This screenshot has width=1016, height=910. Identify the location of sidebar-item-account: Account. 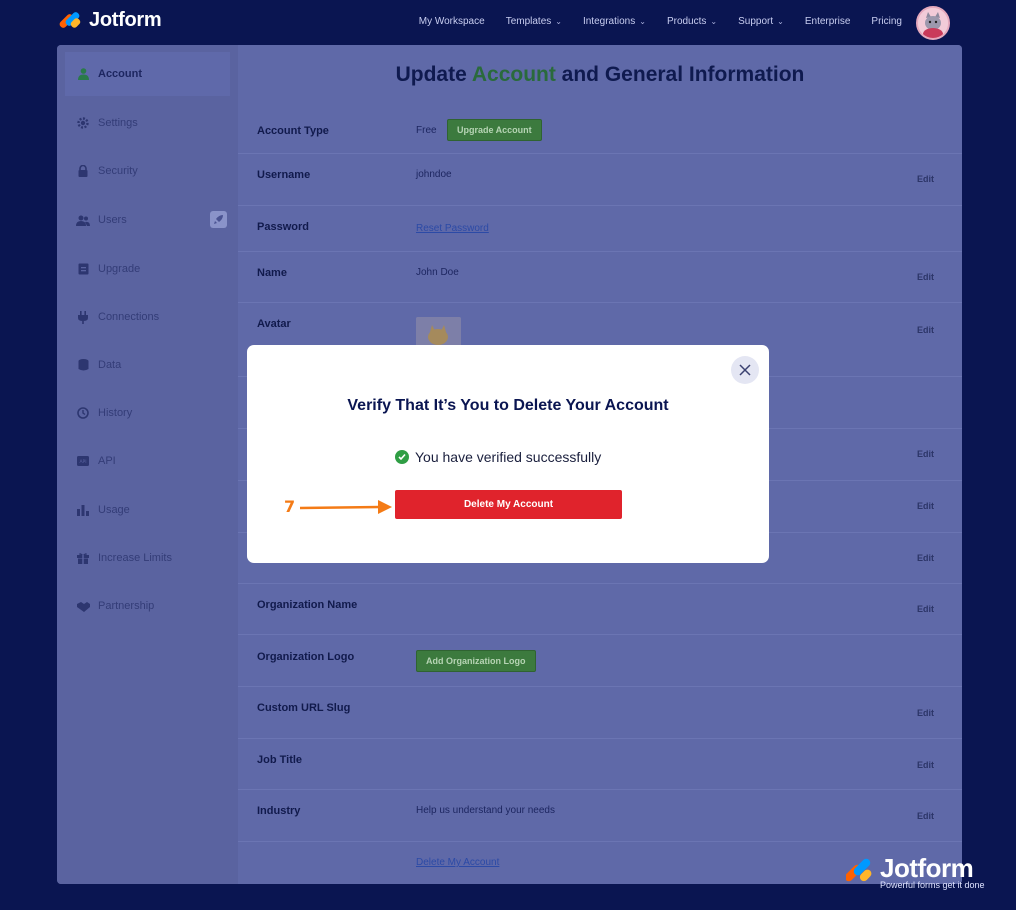
(147, 74).